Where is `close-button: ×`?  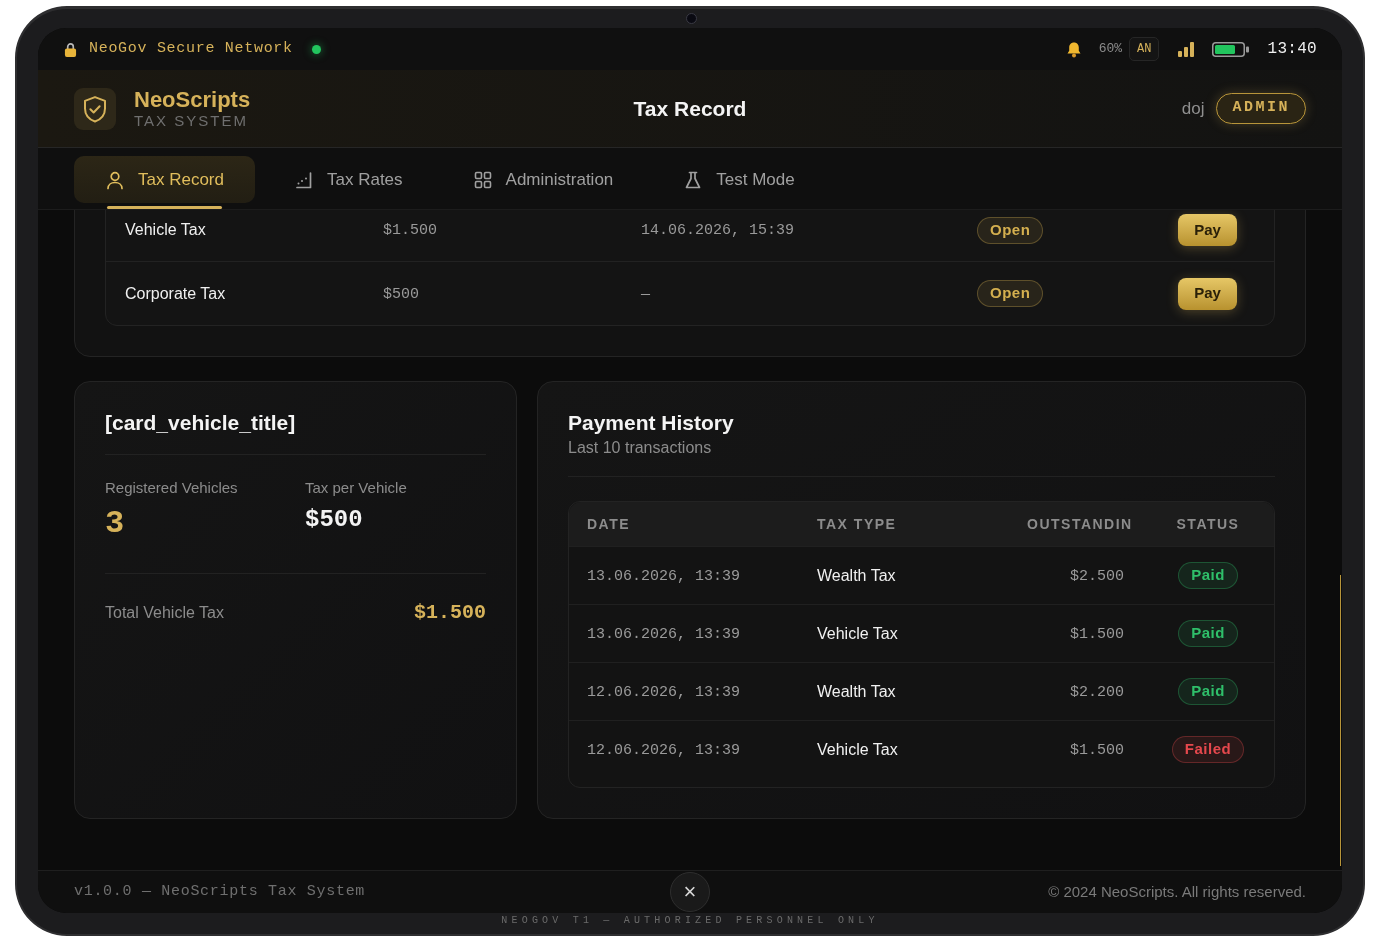 close-button: × is located at coordinates (690, 892).